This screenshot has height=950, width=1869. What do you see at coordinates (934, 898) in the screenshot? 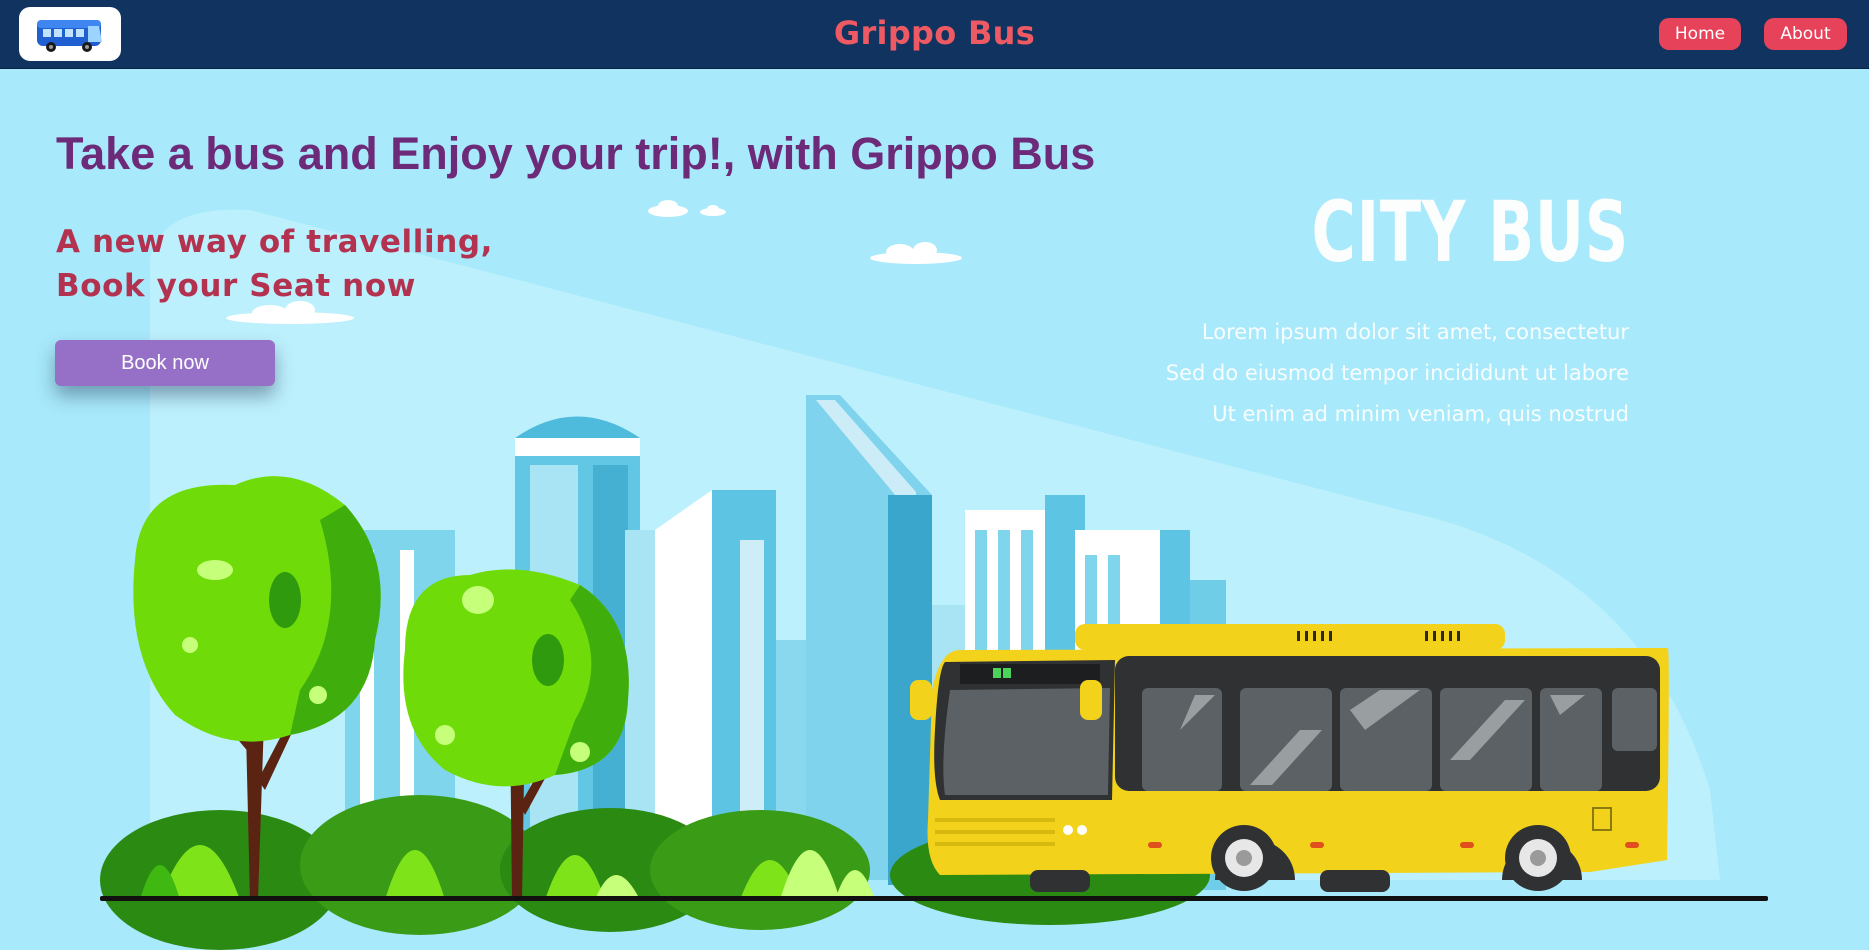
I see `ground-line` at bounding box center [934, 898].